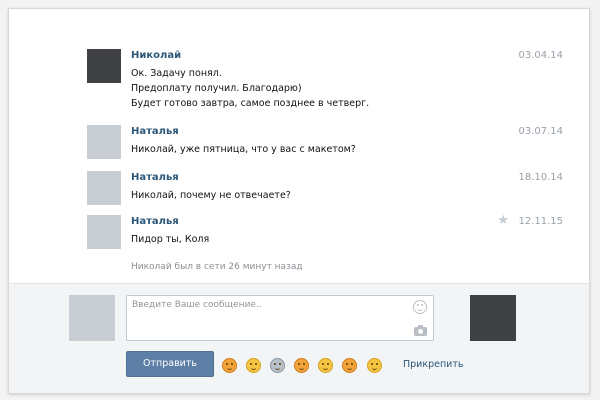 The height and width of the screenshot is (400, 600). Describe the element at coordinates (280, 318) in the screenshot. I see `message-input: Введите Ваше сообщение..` at that location.